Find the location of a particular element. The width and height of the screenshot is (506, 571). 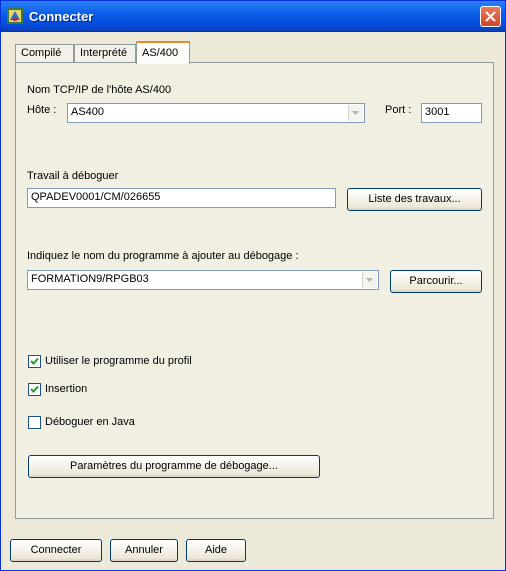

program-combo: FORMATION9/RPGB03 is located at coordinates (203, 280).